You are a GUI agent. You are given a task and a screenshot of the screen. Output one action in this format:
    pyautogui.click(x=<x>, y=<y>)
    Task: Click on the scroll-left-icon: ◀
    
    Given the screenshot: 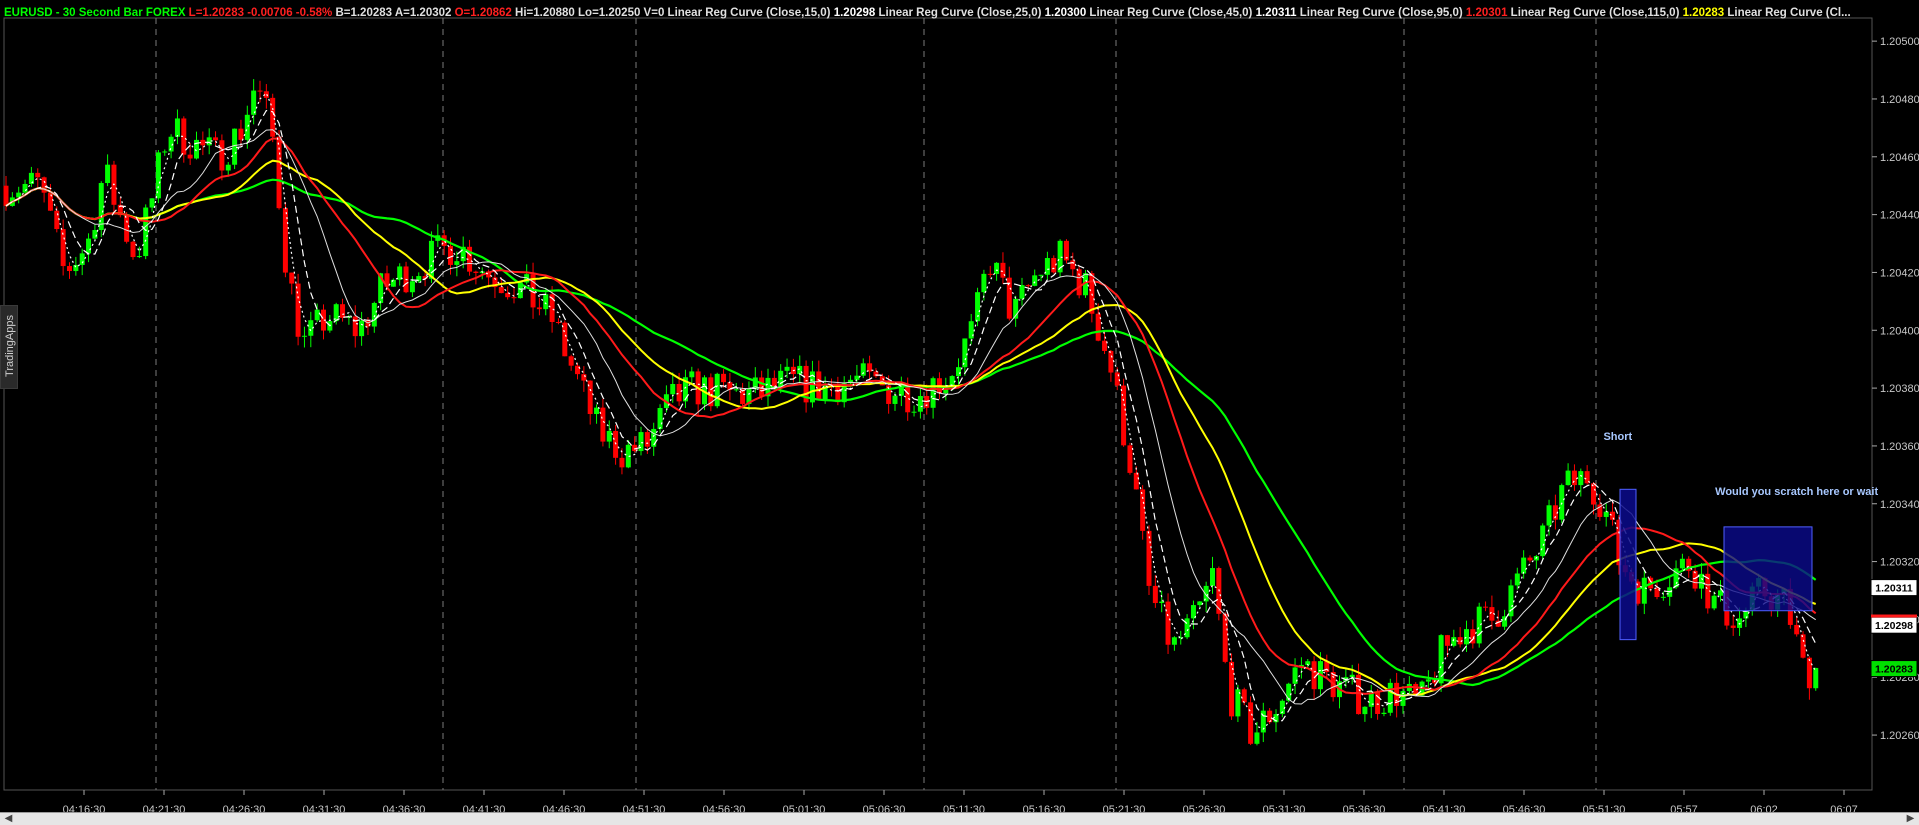 What is the action you would take?
    pyautogui.click(x=8, y=819)
    